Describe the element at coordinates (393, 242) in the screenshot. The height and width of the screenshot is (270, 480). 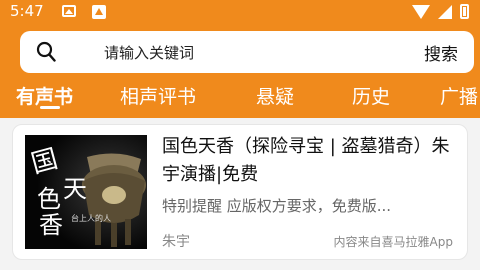
I see `result-source: 内容来自喜马拉雅App` at that location.